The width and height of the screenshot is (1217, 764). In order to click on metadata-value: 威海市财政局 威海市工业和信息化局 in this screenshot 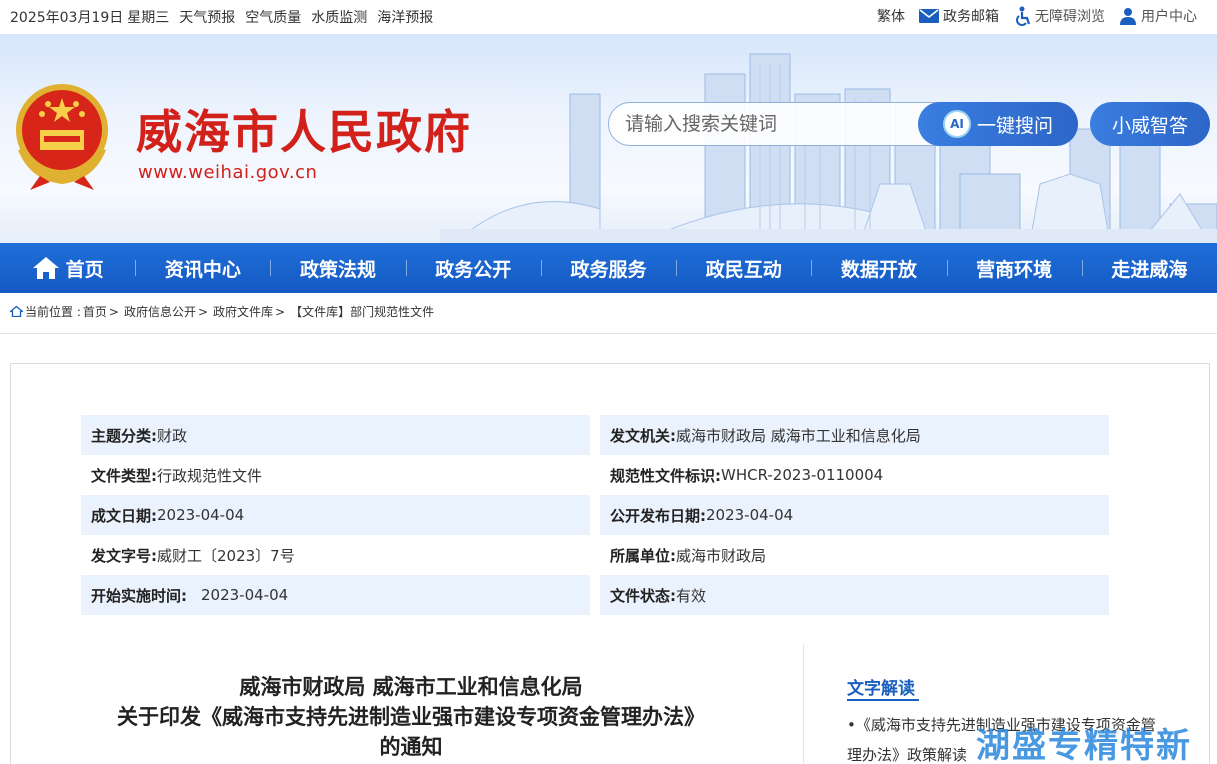, I will do `click(798, 435)`.